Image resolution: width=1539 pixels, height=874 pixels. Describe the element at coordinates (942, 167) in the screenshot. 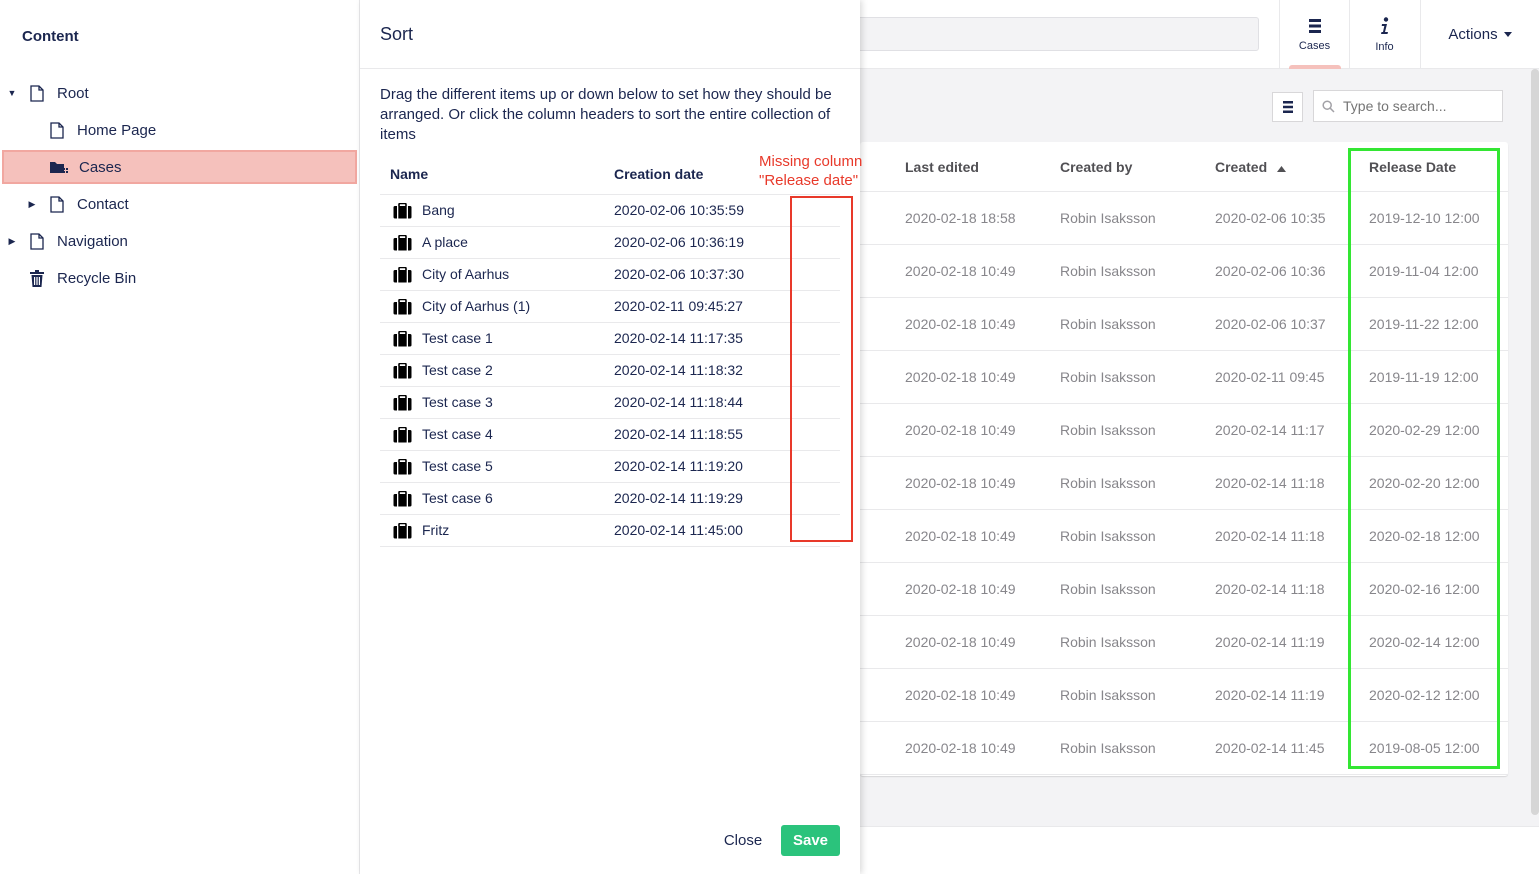

I see `column-header-last-edited: Last edited` at that location.